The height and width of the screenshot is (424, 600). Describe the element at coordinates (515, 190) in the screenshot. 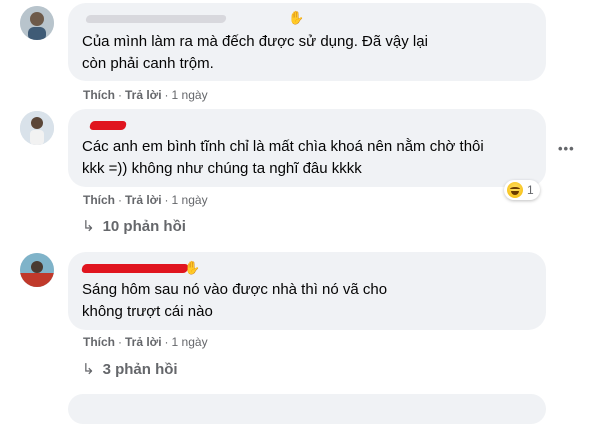

I see `haha-emoji-icon` at that location.